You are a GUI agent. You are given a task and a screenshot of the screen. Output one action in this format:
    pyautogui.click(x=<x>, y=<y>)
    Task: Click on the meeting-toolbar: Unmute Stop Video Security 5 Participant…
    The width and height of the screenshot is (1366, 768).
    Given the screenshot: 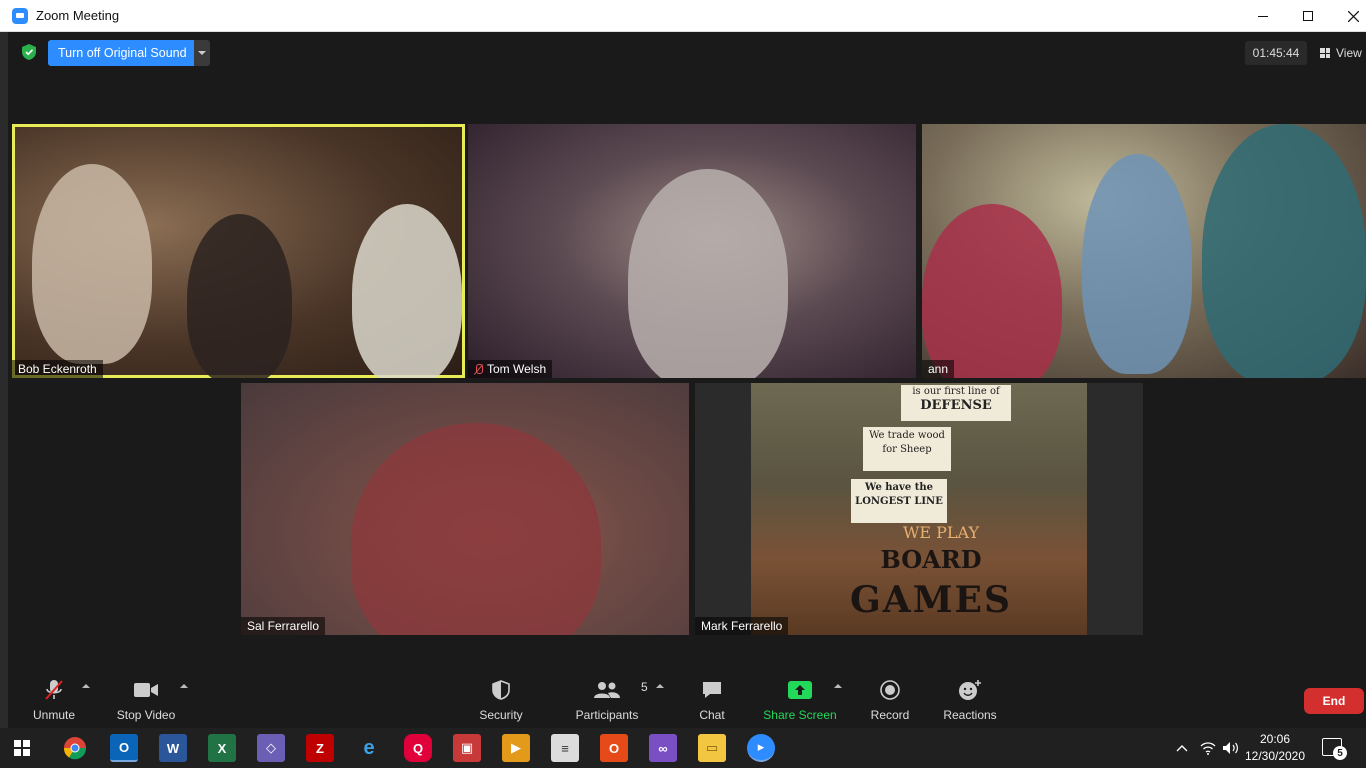 What is the action you would take?
    pyautogui.click(x=687, y=700)
    